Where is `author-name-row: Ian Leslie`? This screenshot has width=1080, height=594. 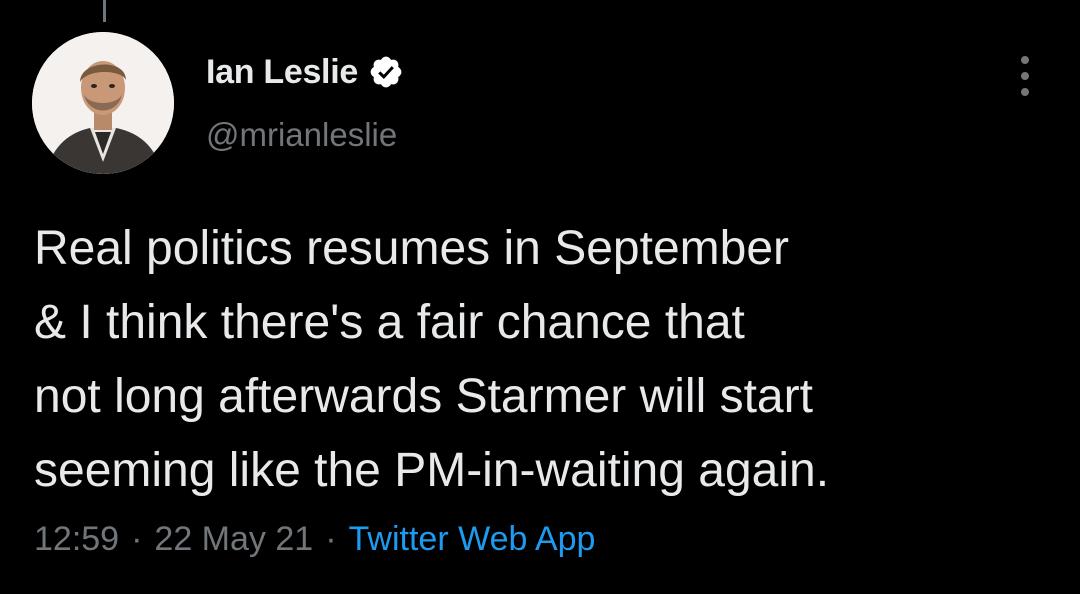
author-name-row: Ian Leslie is located at coordinates (305, 72).